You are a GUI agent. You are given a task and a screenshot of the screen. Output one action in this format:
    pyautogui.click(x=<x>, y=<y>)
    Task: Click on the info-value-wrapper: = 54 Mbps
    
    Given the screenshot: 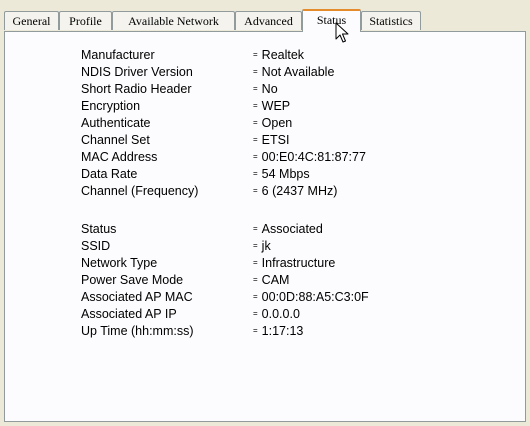 What is the action you would take?
    pyautogui.click(x=281, y=174)
    